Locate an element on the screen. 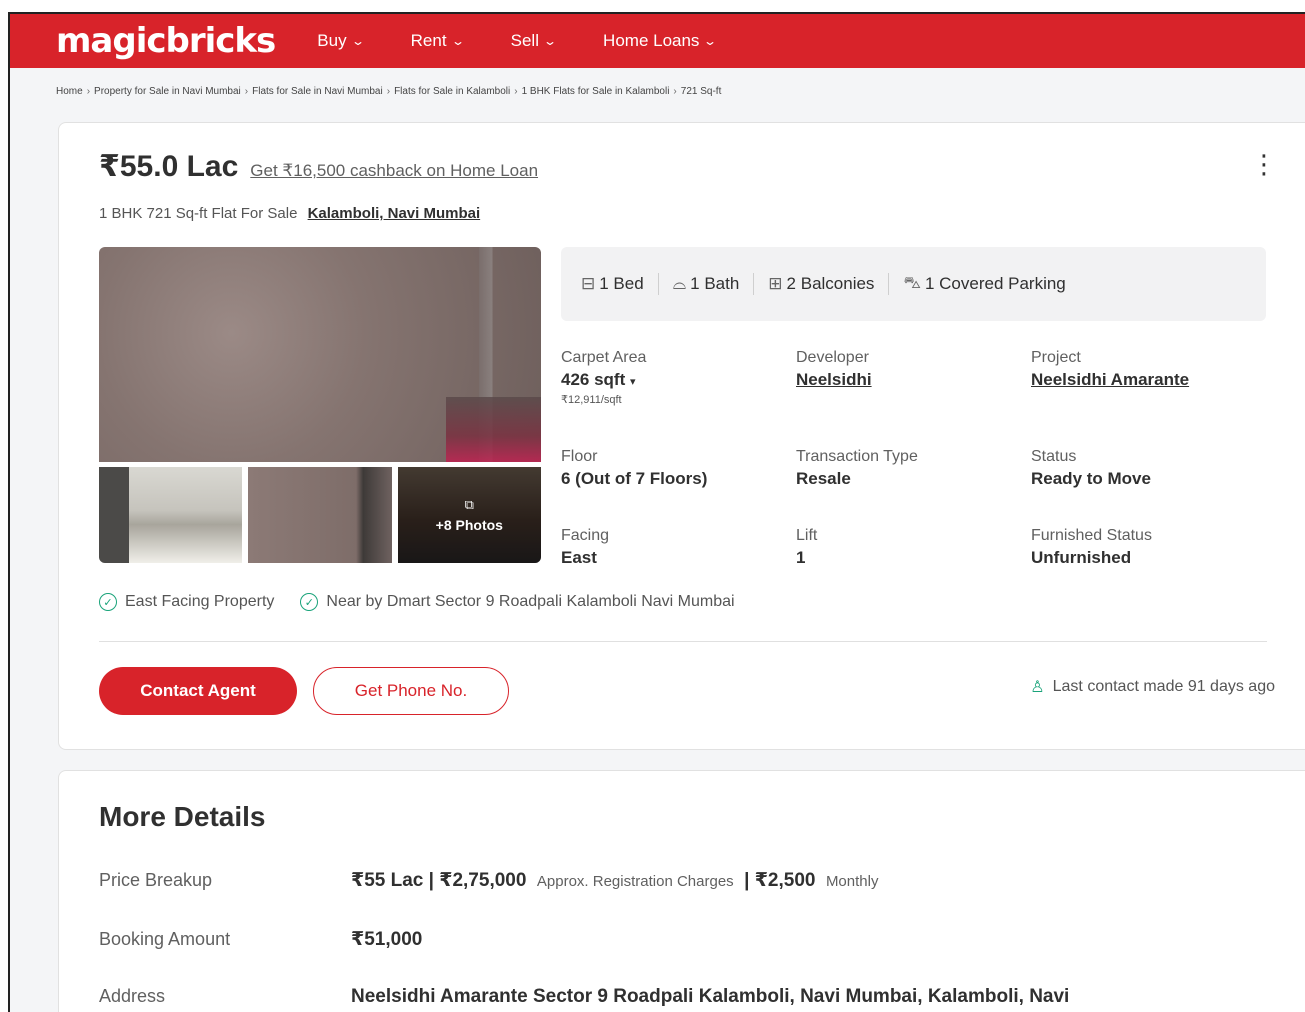  thumbnail-more: ⧉ +8 Photos is located at coordinates (469, 515).